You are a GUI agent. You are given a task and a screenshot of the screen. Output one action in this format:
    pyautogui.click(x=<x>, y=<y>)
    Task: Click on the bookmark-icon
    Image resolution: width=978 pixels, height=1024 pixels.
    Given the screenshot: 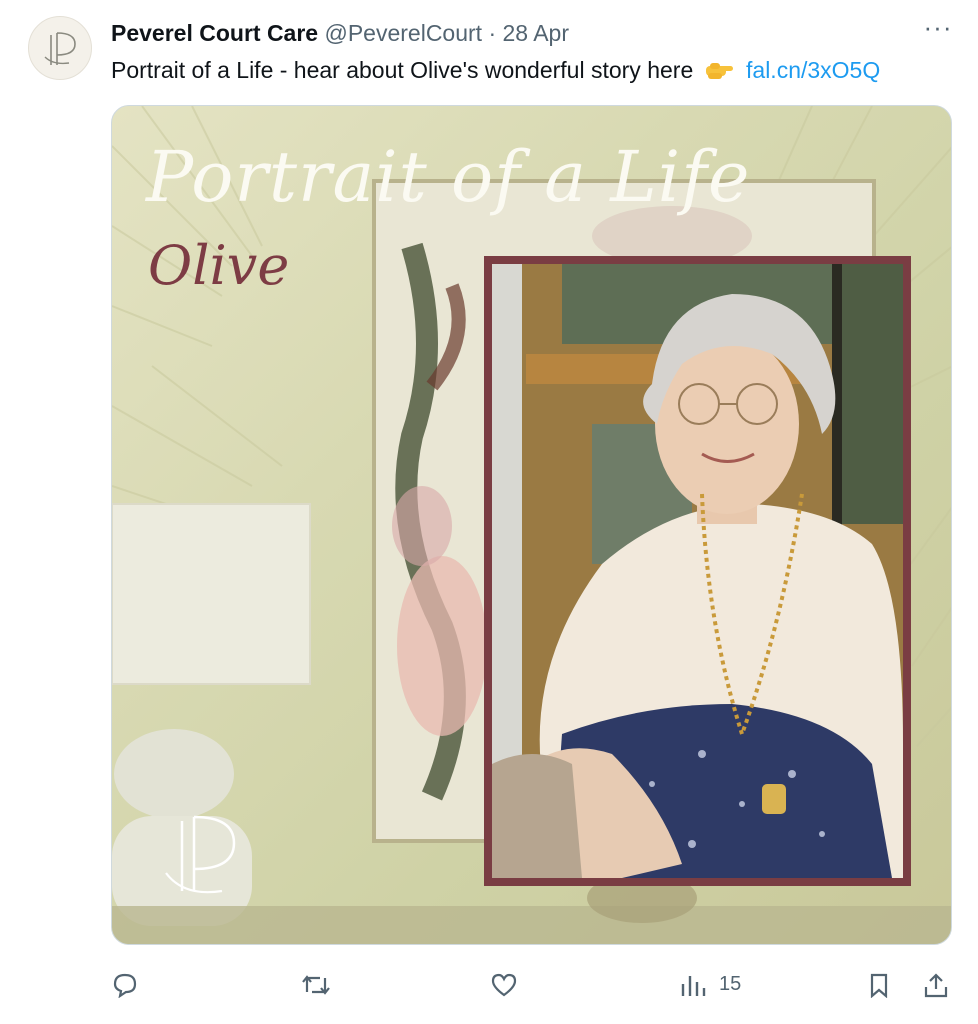 What is the action you would take?
    pyautogui.click(x=879, y=985)
    